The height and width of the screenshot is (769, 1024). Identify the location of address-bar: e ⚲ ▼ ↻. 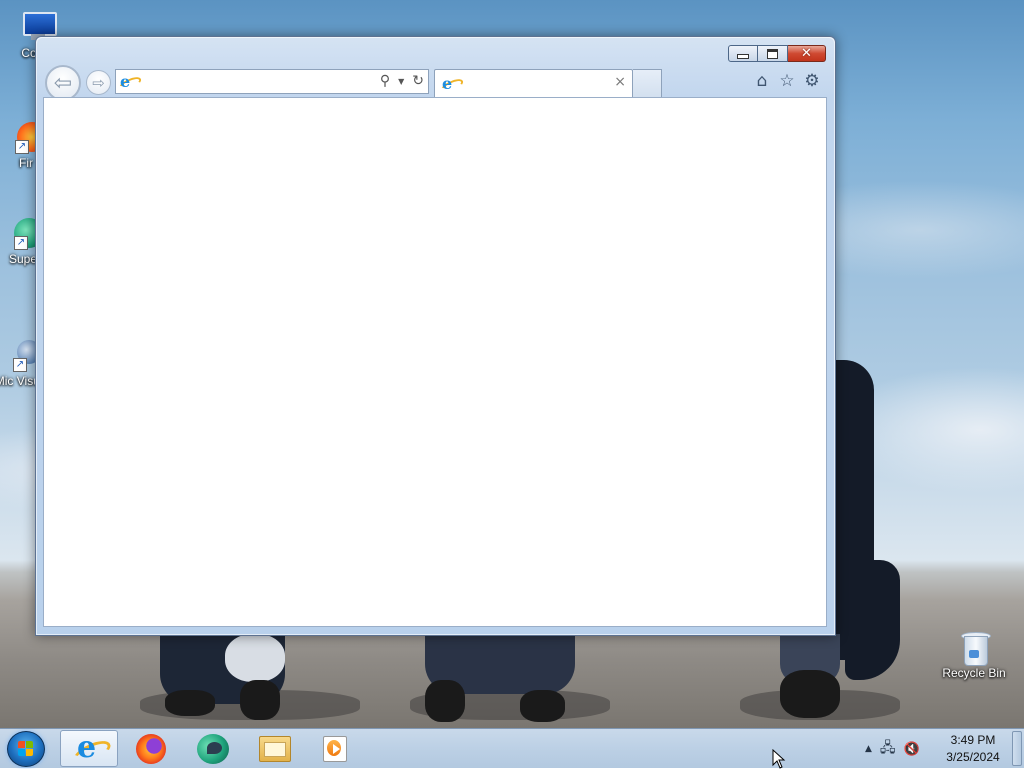
(272, 81).